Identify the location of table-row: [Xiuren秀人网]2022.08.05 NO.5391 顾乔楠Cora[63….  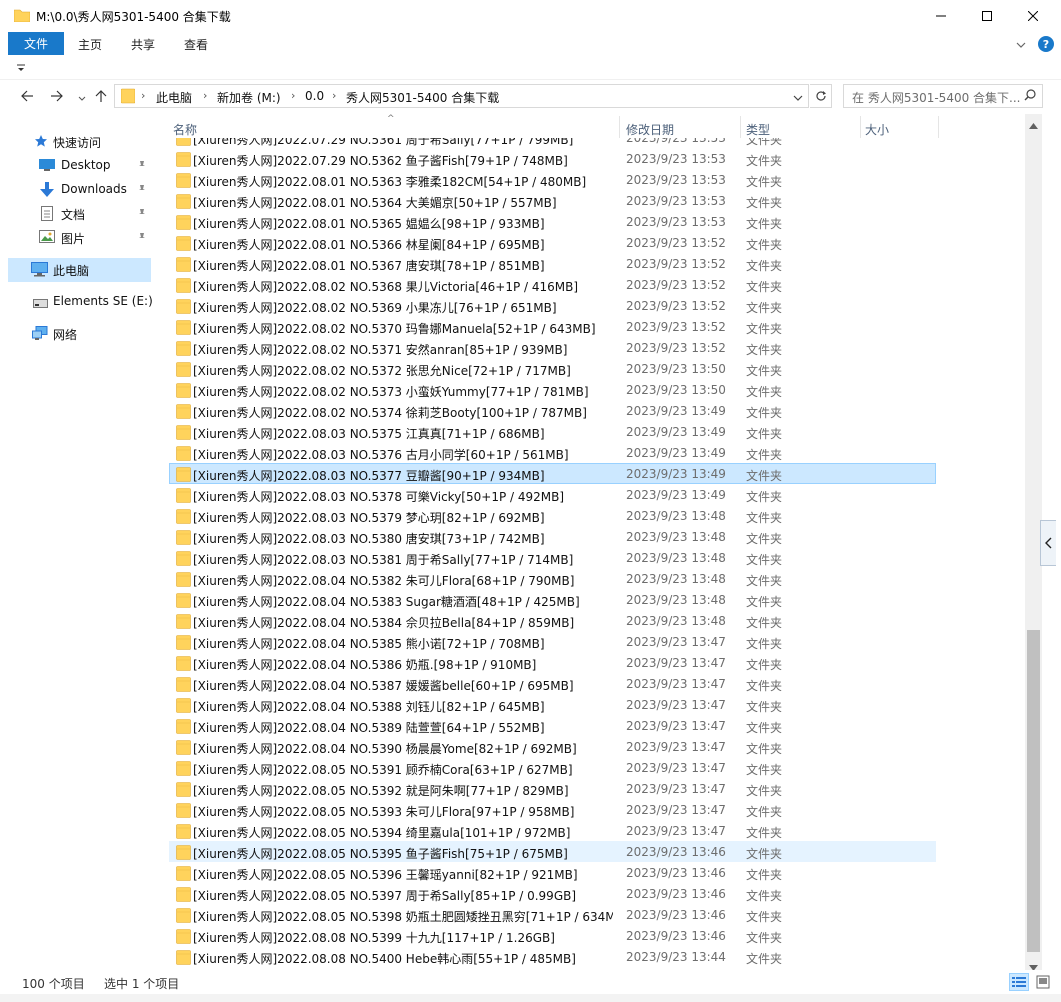
(552, 767).